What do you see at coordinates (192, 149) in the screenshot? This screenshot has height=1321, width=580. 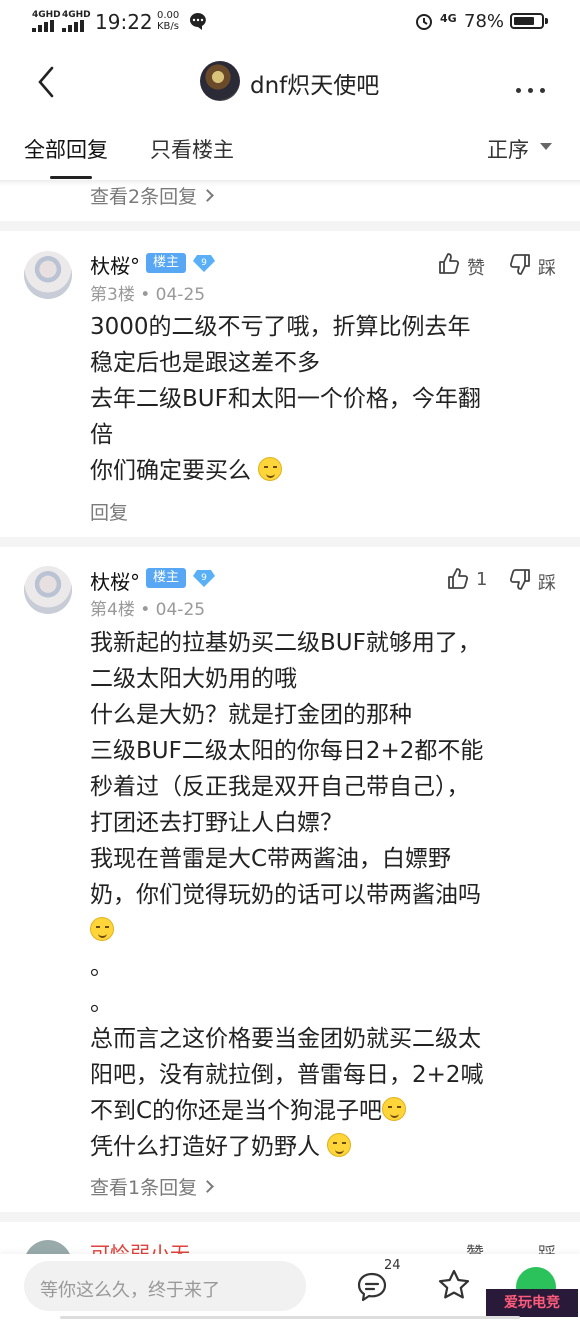 I see `tab-owner-only: 只看楼主` at bounding box center [192, 149].